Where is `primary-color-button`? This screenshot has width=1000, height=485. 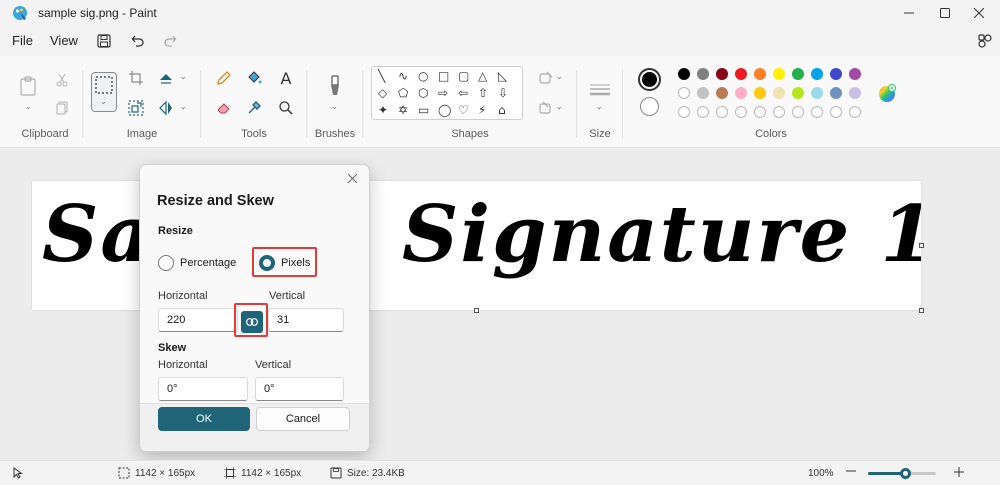 primary-color-button is located at coordinates (649, 79).